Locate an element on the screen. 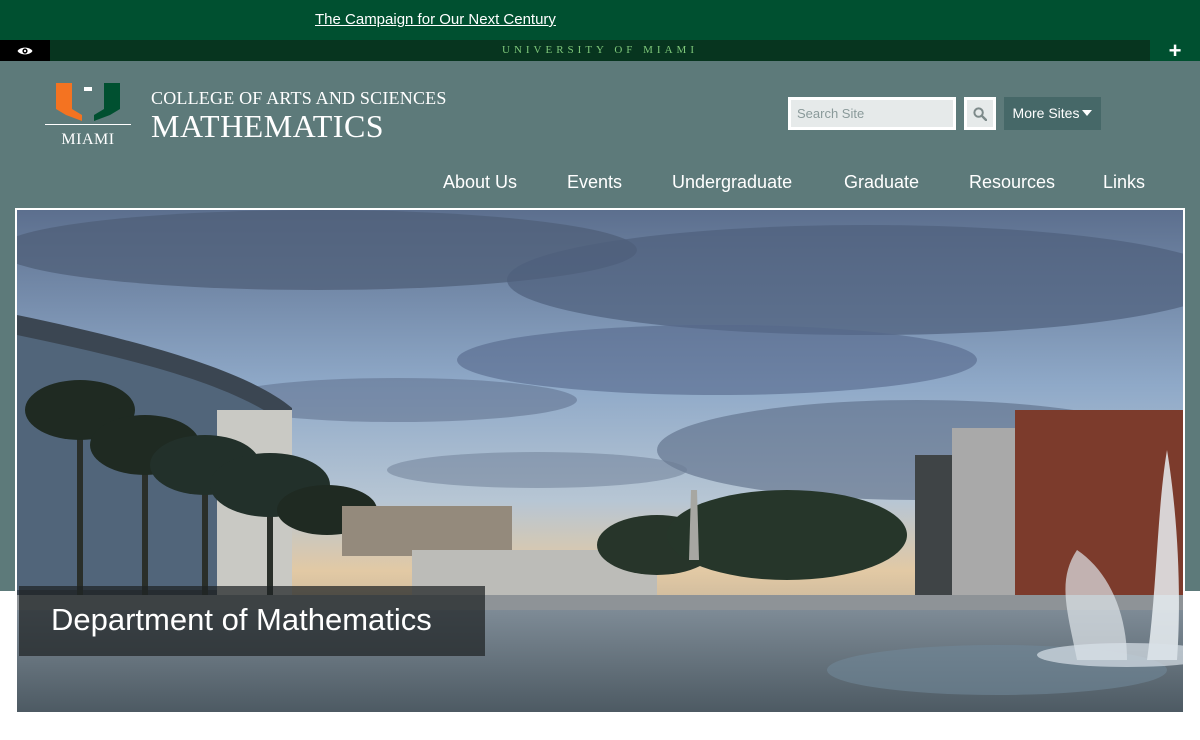 Image resolution: width=1200 pixels, height=740 pixels. department-name: MATHEMATICS is located at coordinates (267, 126).